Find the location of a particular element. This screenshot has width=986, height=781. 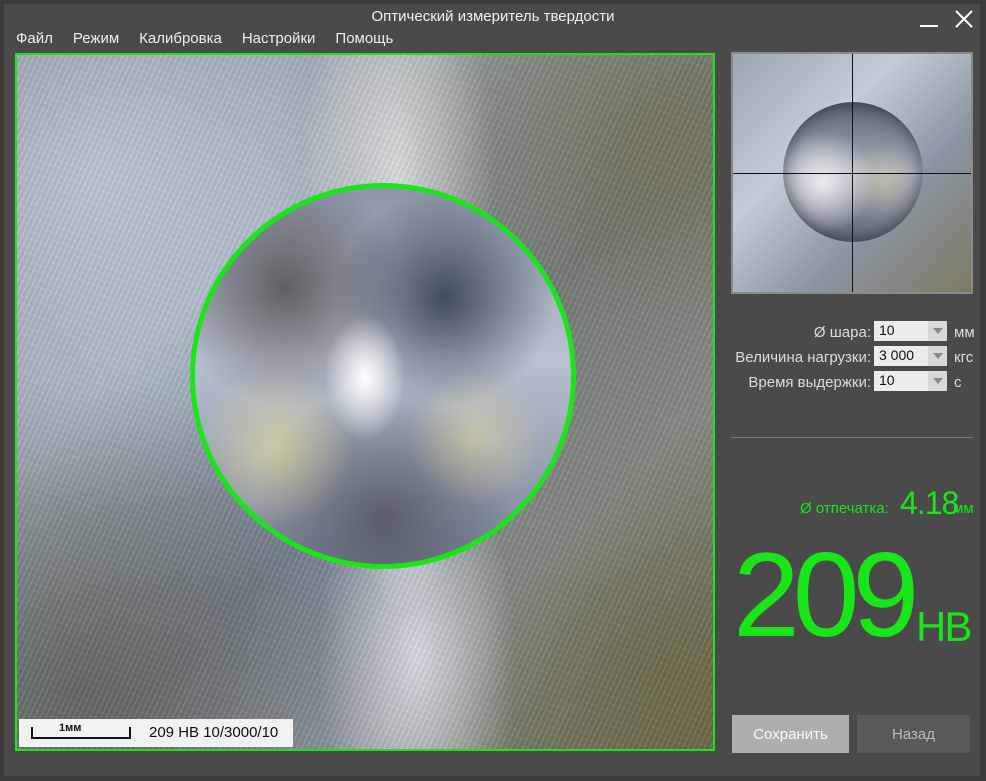

hardness-value: 209 is located at coordinates (826, 595).